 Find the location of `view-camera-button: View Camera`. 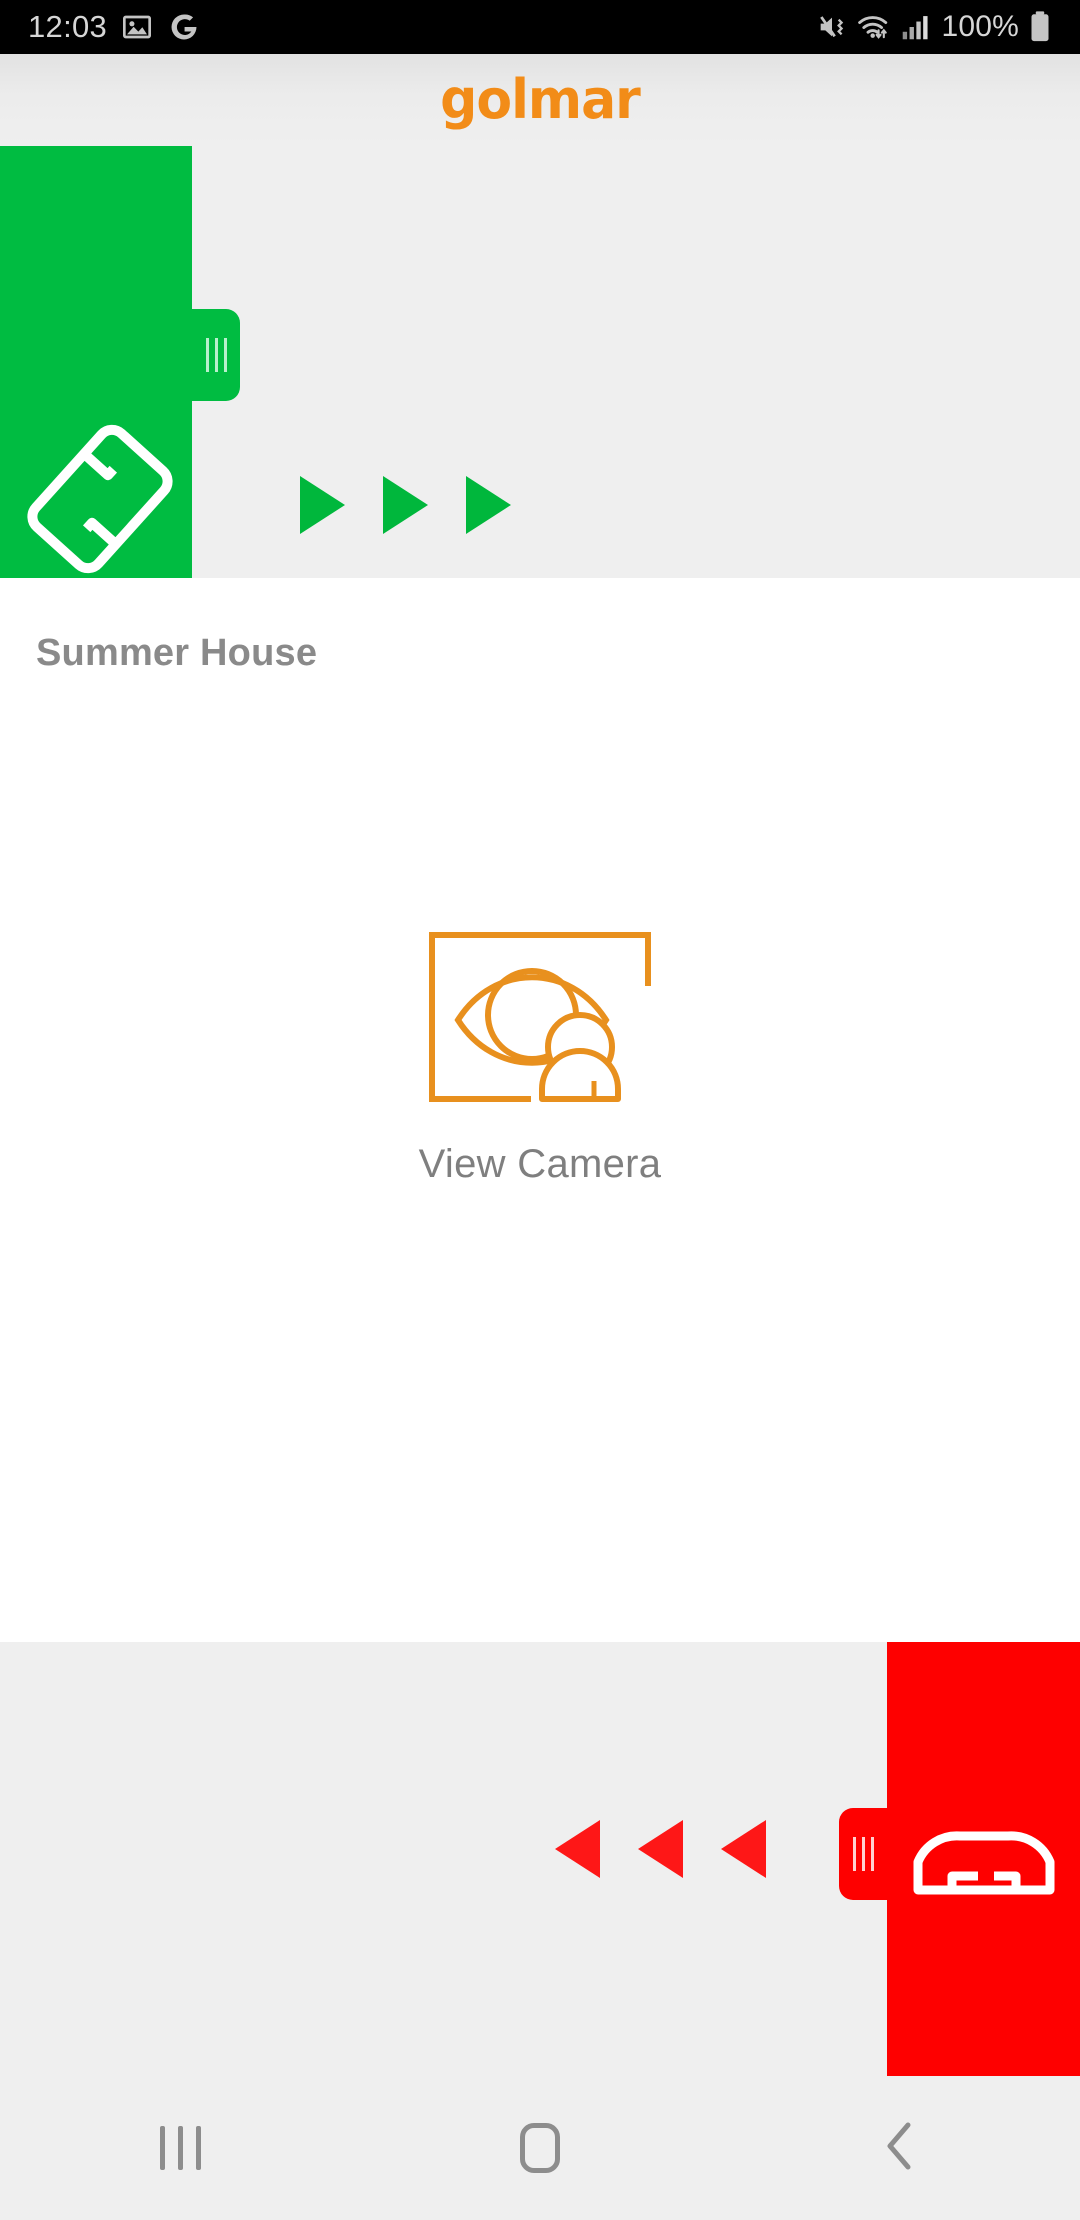

view-camera-button: View Camera is located at coordinates (540, 1055).